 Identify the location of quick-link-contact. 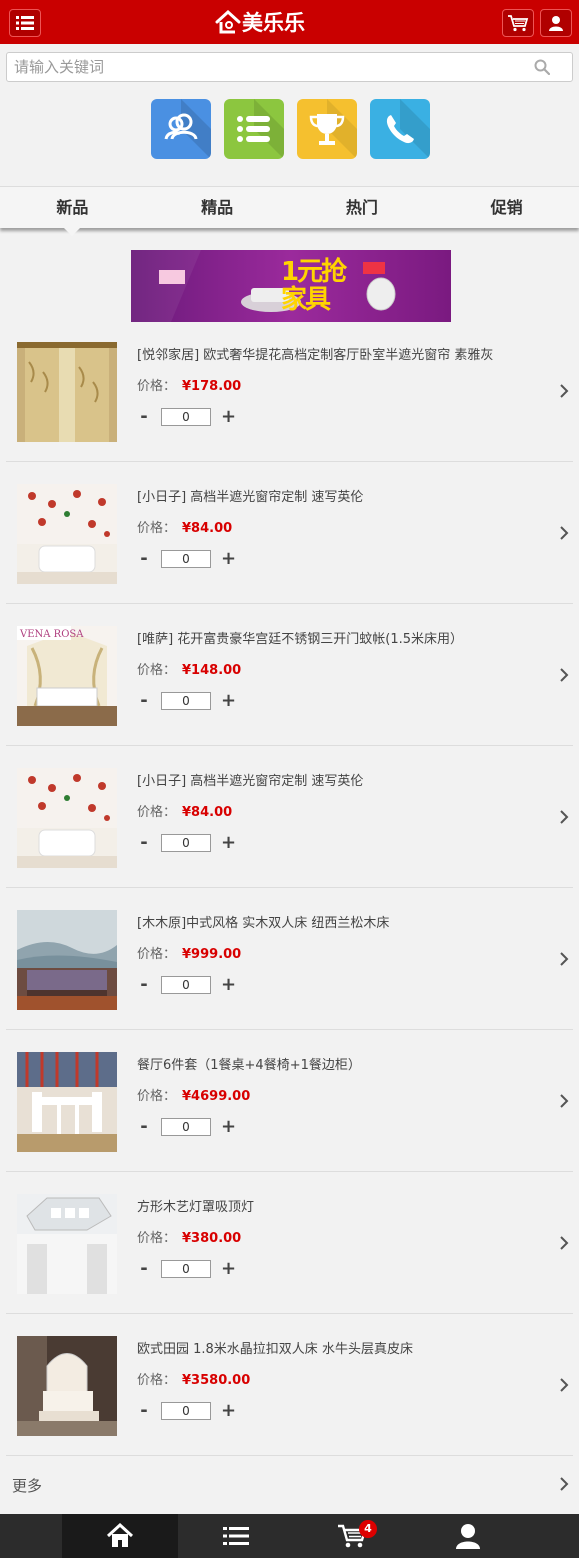
(400, 129).